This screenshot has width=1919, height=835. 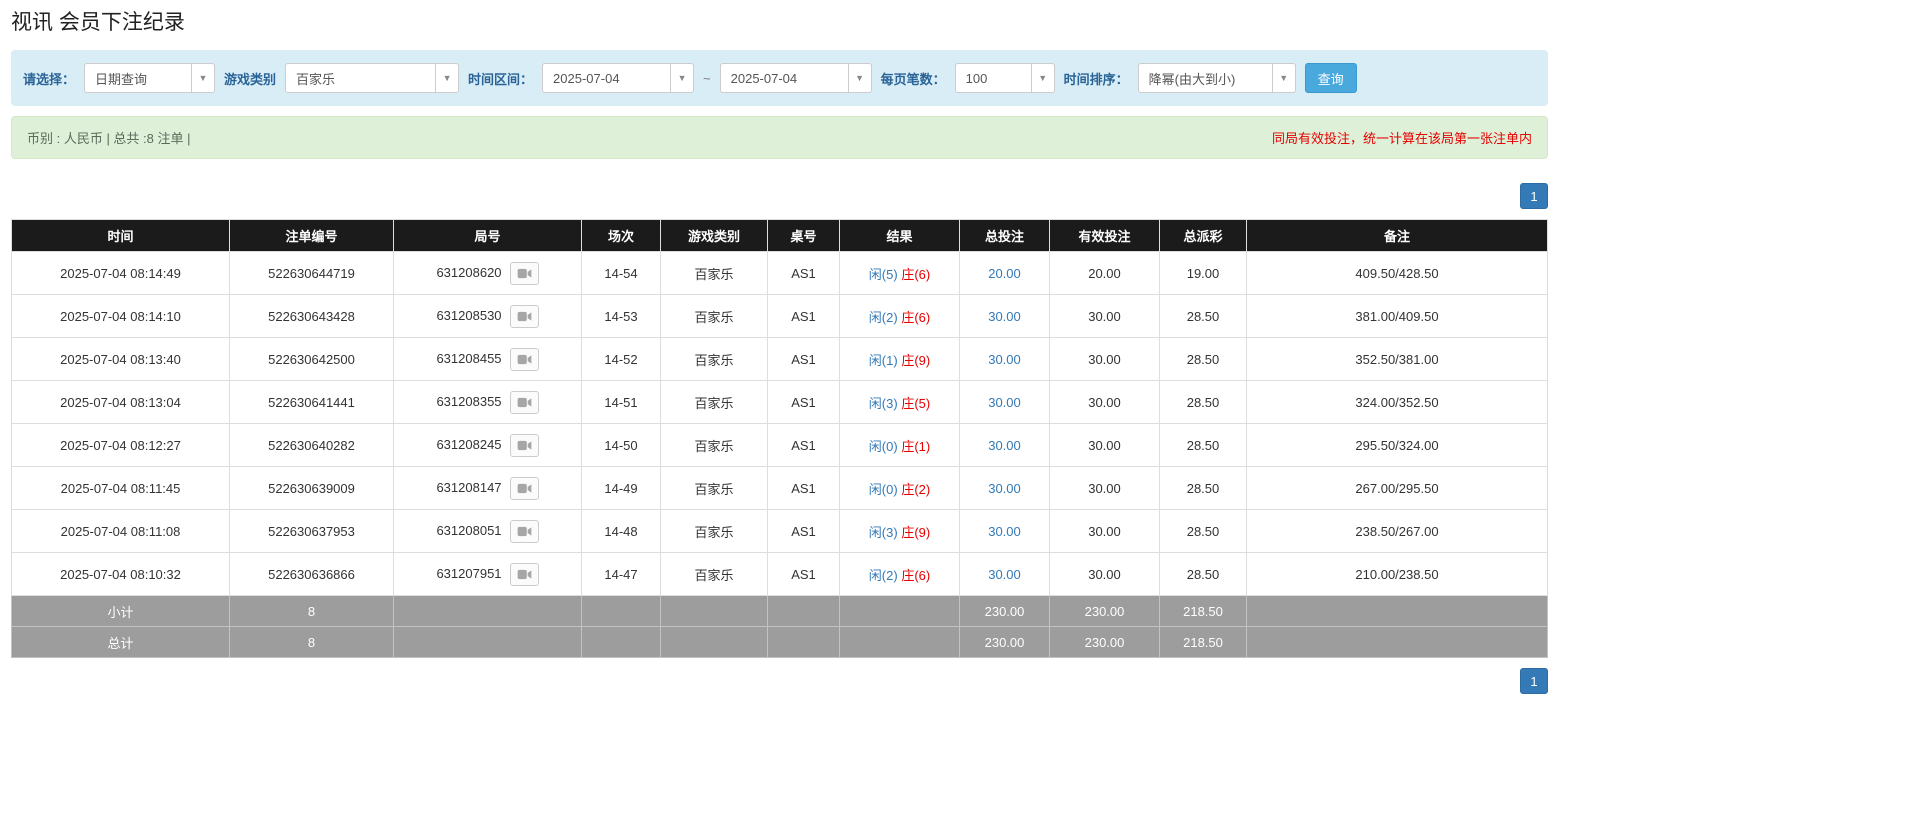 I want to click on subtotal-total-bet: 230.00, so click(x=1004, y=611).